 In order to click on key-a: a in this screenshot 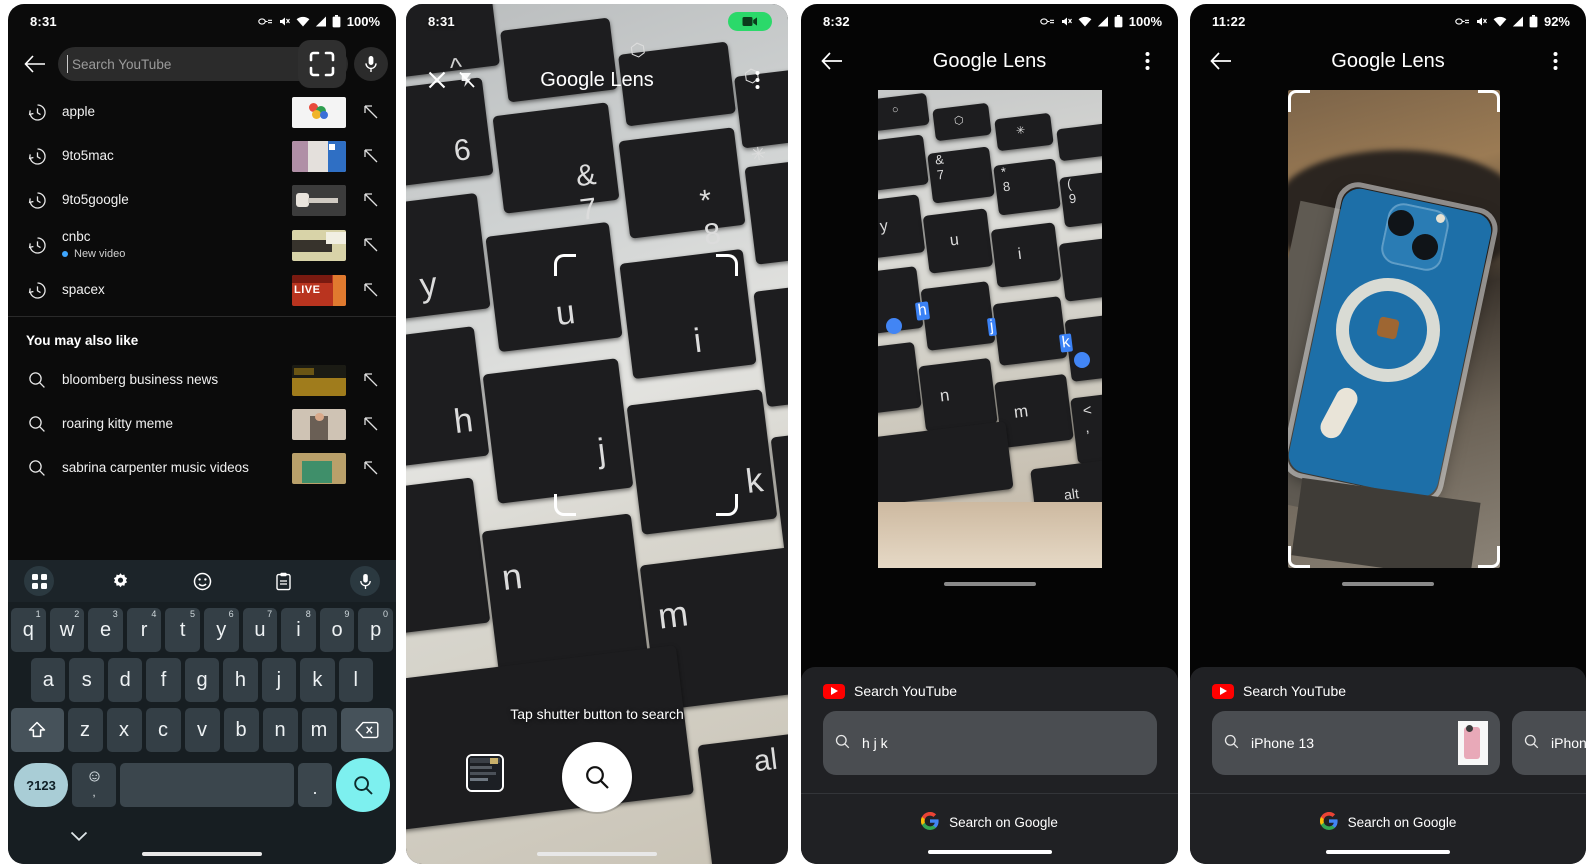, I will do `click(48, 680)`.